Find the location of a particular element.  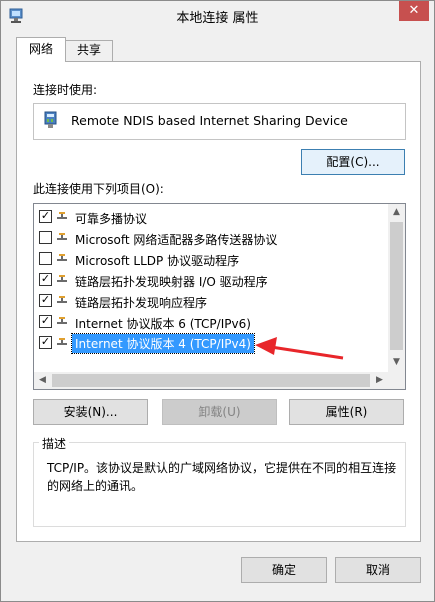

item-label: 链路层拓扑发现映射器 I/O 驱动程序 is located at coordinates (171, 282).